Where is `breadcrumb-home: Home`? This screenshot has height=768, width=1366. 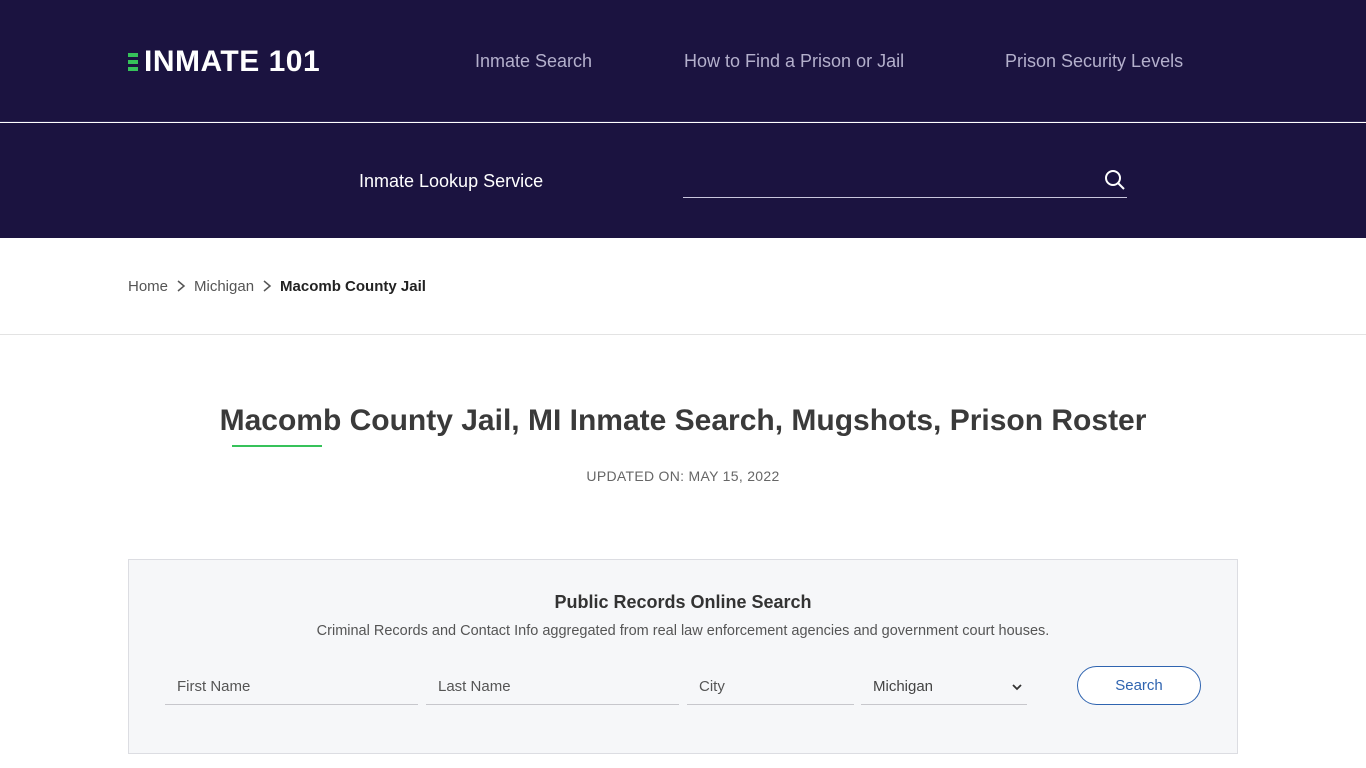 breadcrumb-home: Home is located at coordinates (148, 286).